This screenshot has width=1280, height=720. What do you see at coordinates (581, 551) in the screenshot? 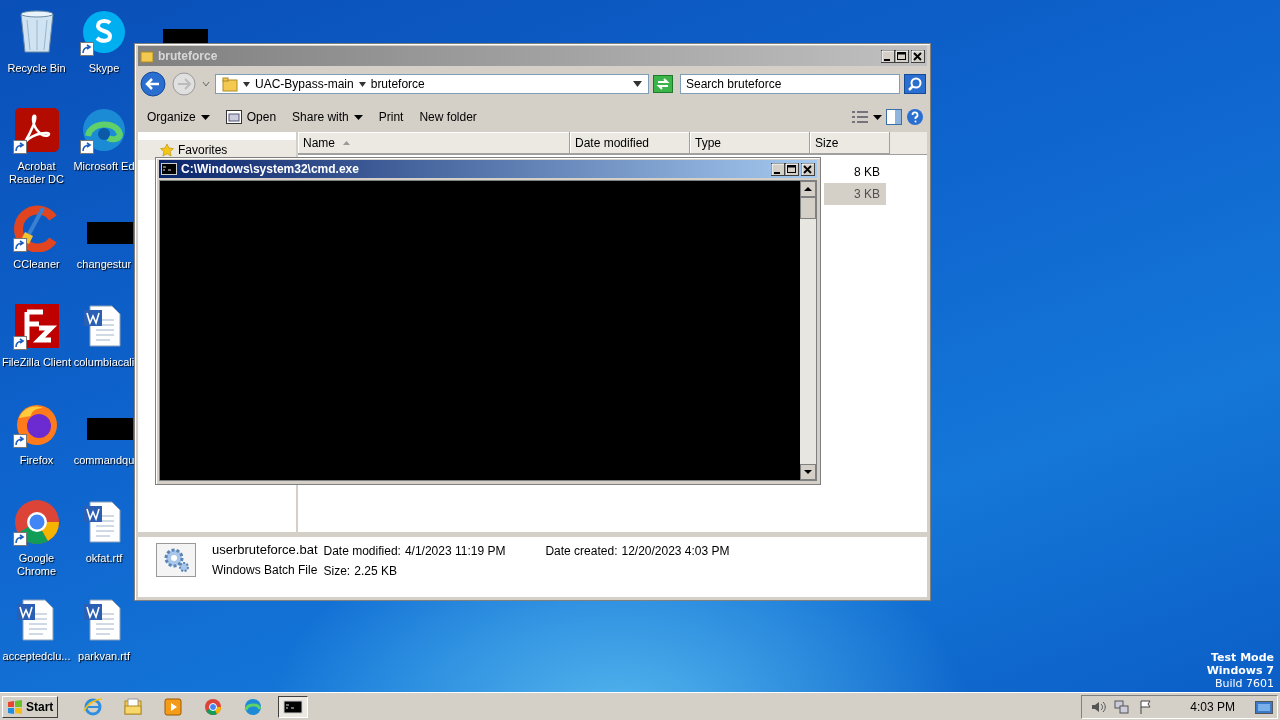
I see `field-label: Date created:` at bounding box center [581, 551].